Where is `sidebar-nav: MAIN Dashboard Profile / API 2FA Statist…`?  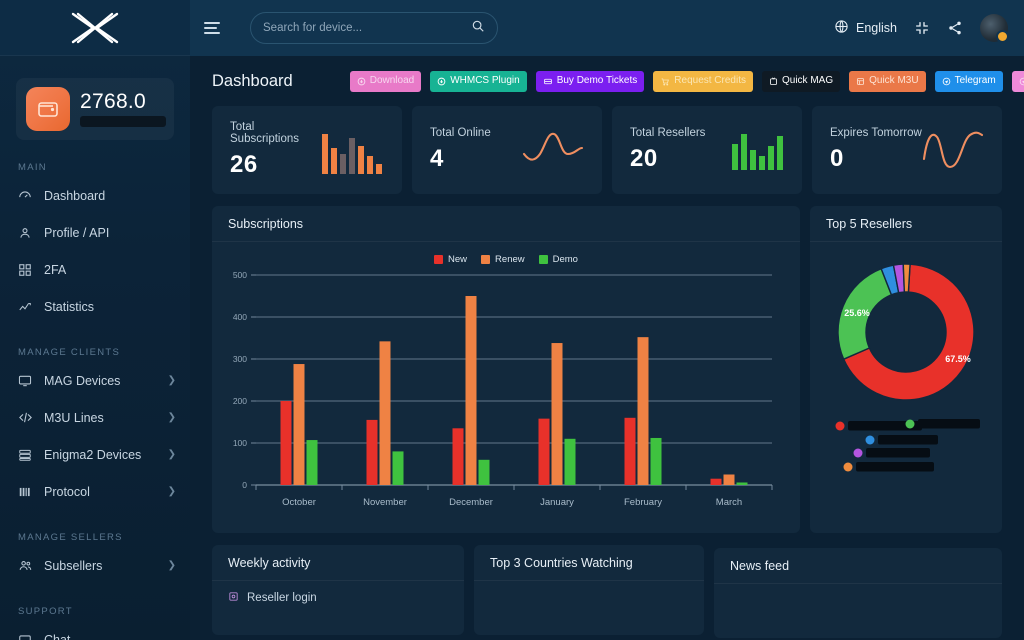 sidebar-nav: MAIN Dashboard Profile / API 2FA Statist… is located at coordinates (95, 401).